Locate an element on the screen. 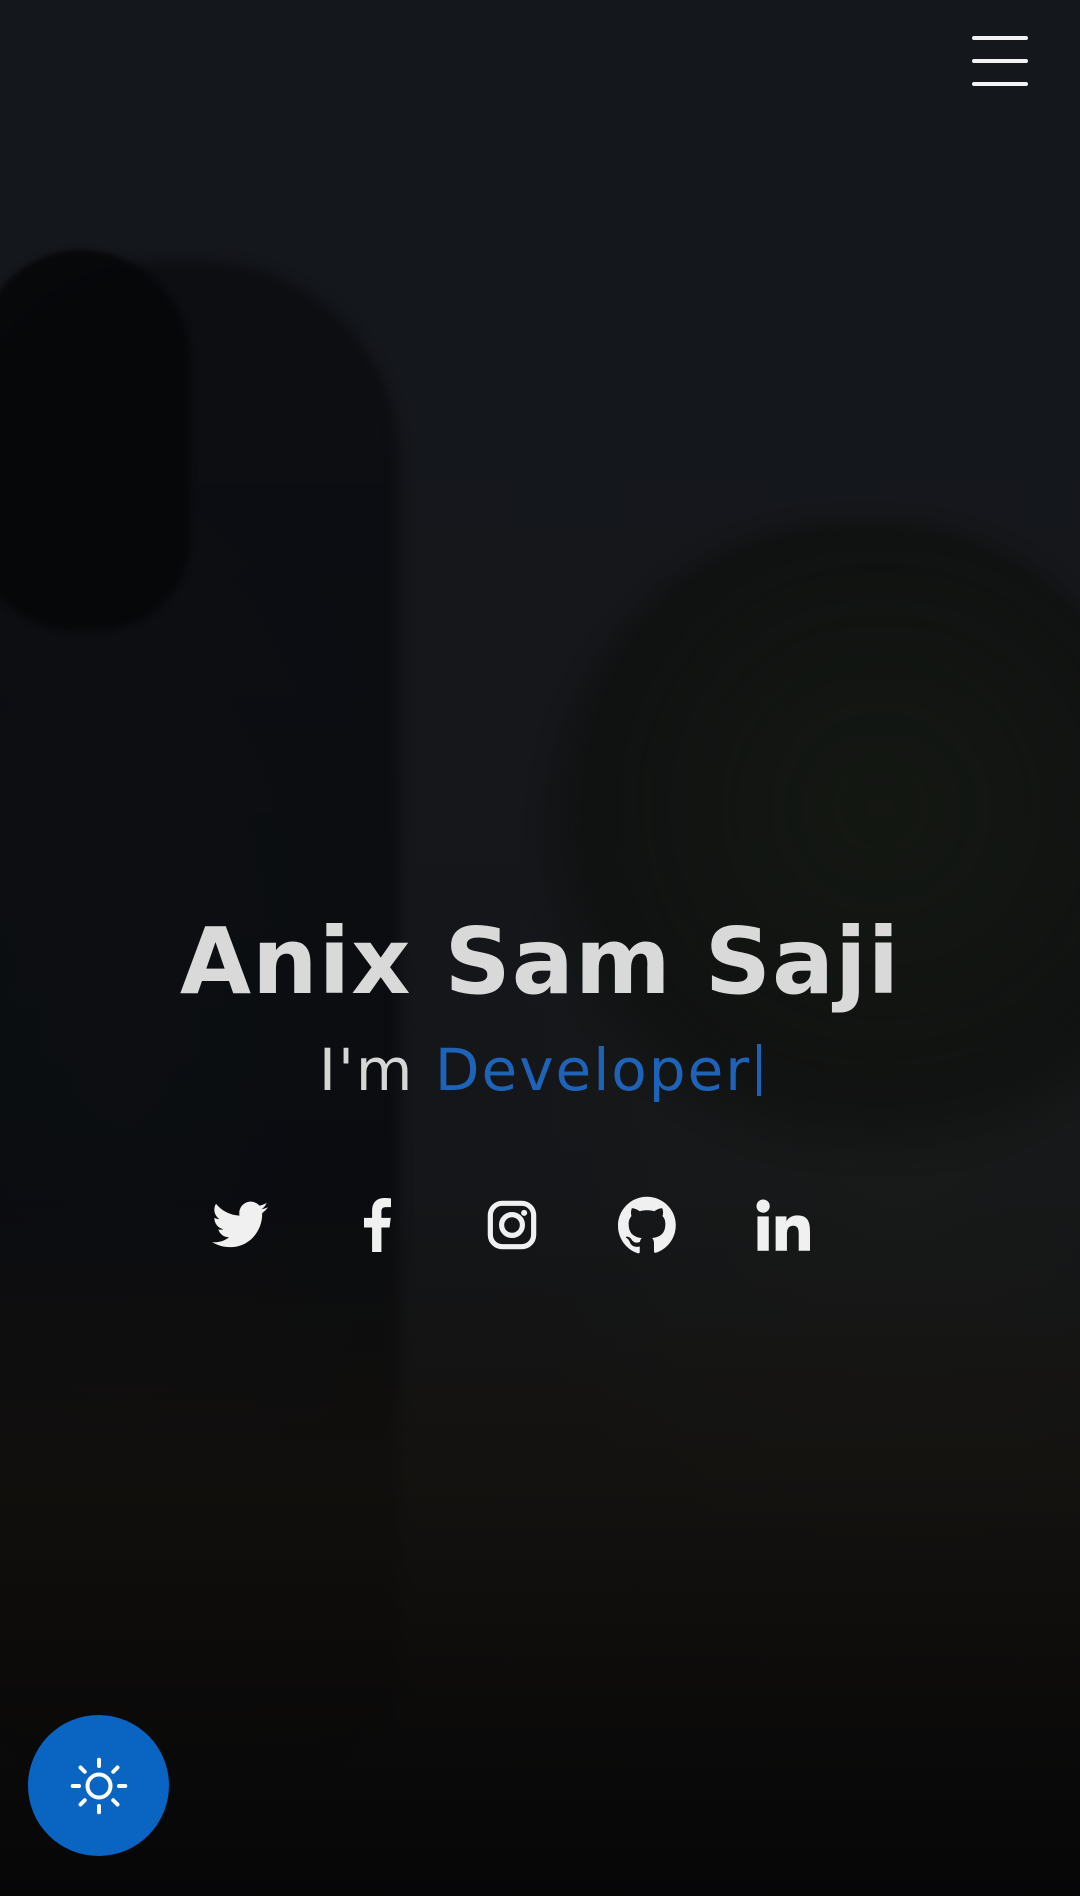  social-links is located at coordinates (540, 1225).